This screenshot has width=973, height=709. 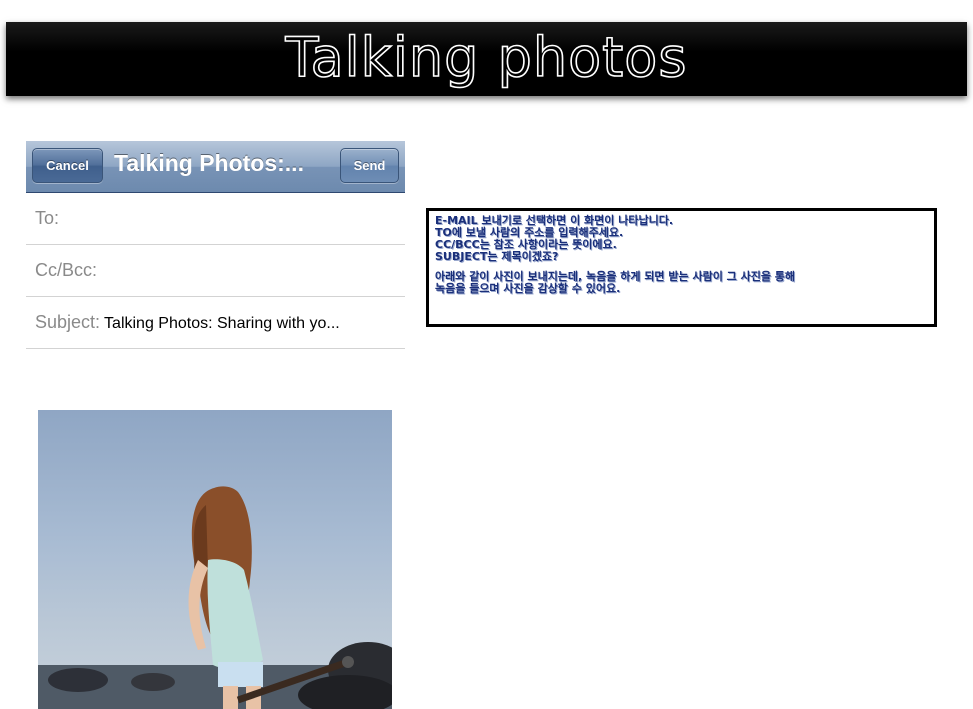 I want to click on to-field: To:, so click(x=215, y=219).